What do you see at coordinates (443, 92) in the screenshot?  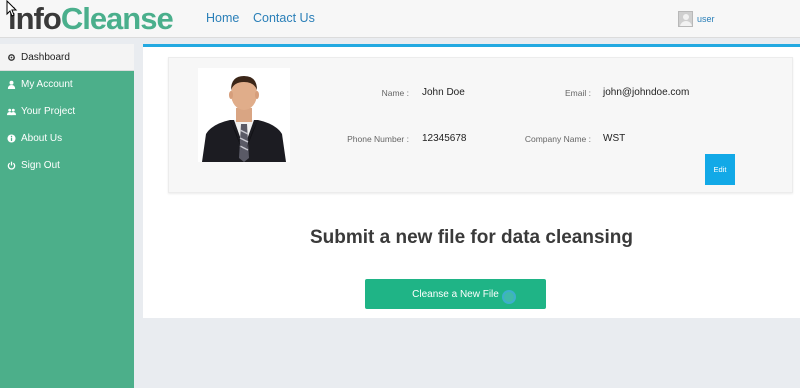 I see `name-value: John Doe` at bounding box center [443, 92].